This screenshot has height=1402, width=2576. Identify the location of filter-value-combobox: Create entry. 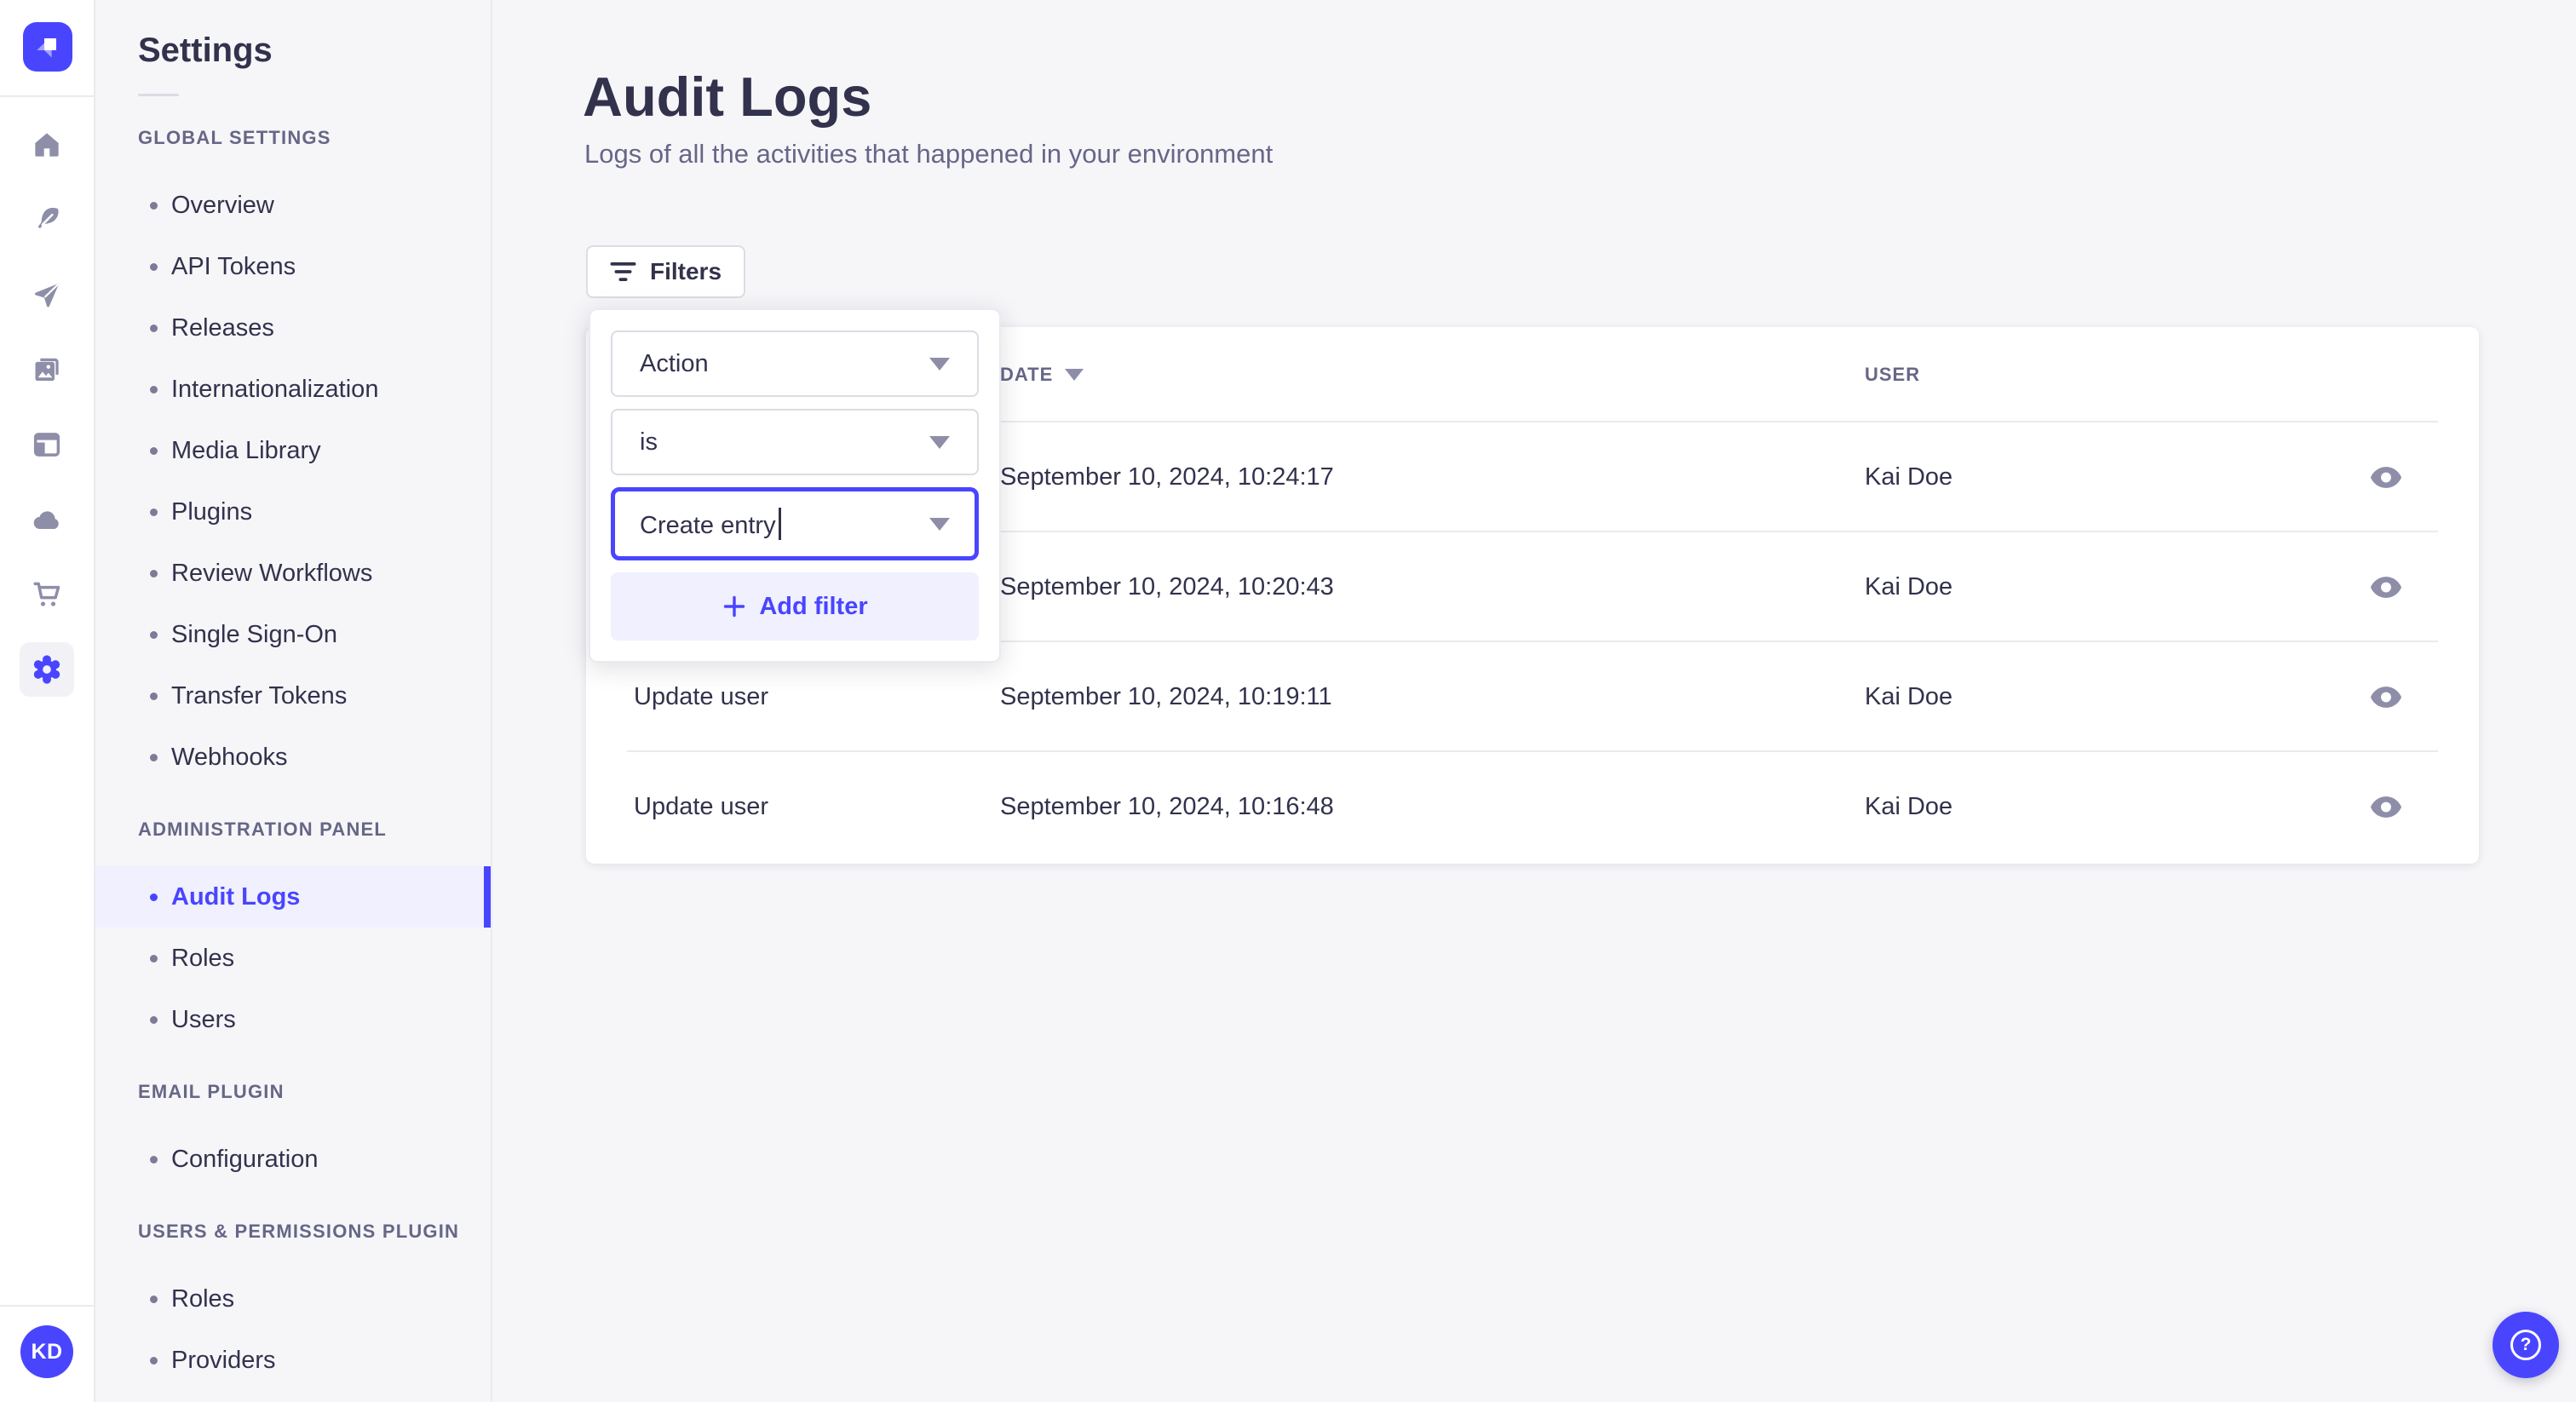
(795, 523).